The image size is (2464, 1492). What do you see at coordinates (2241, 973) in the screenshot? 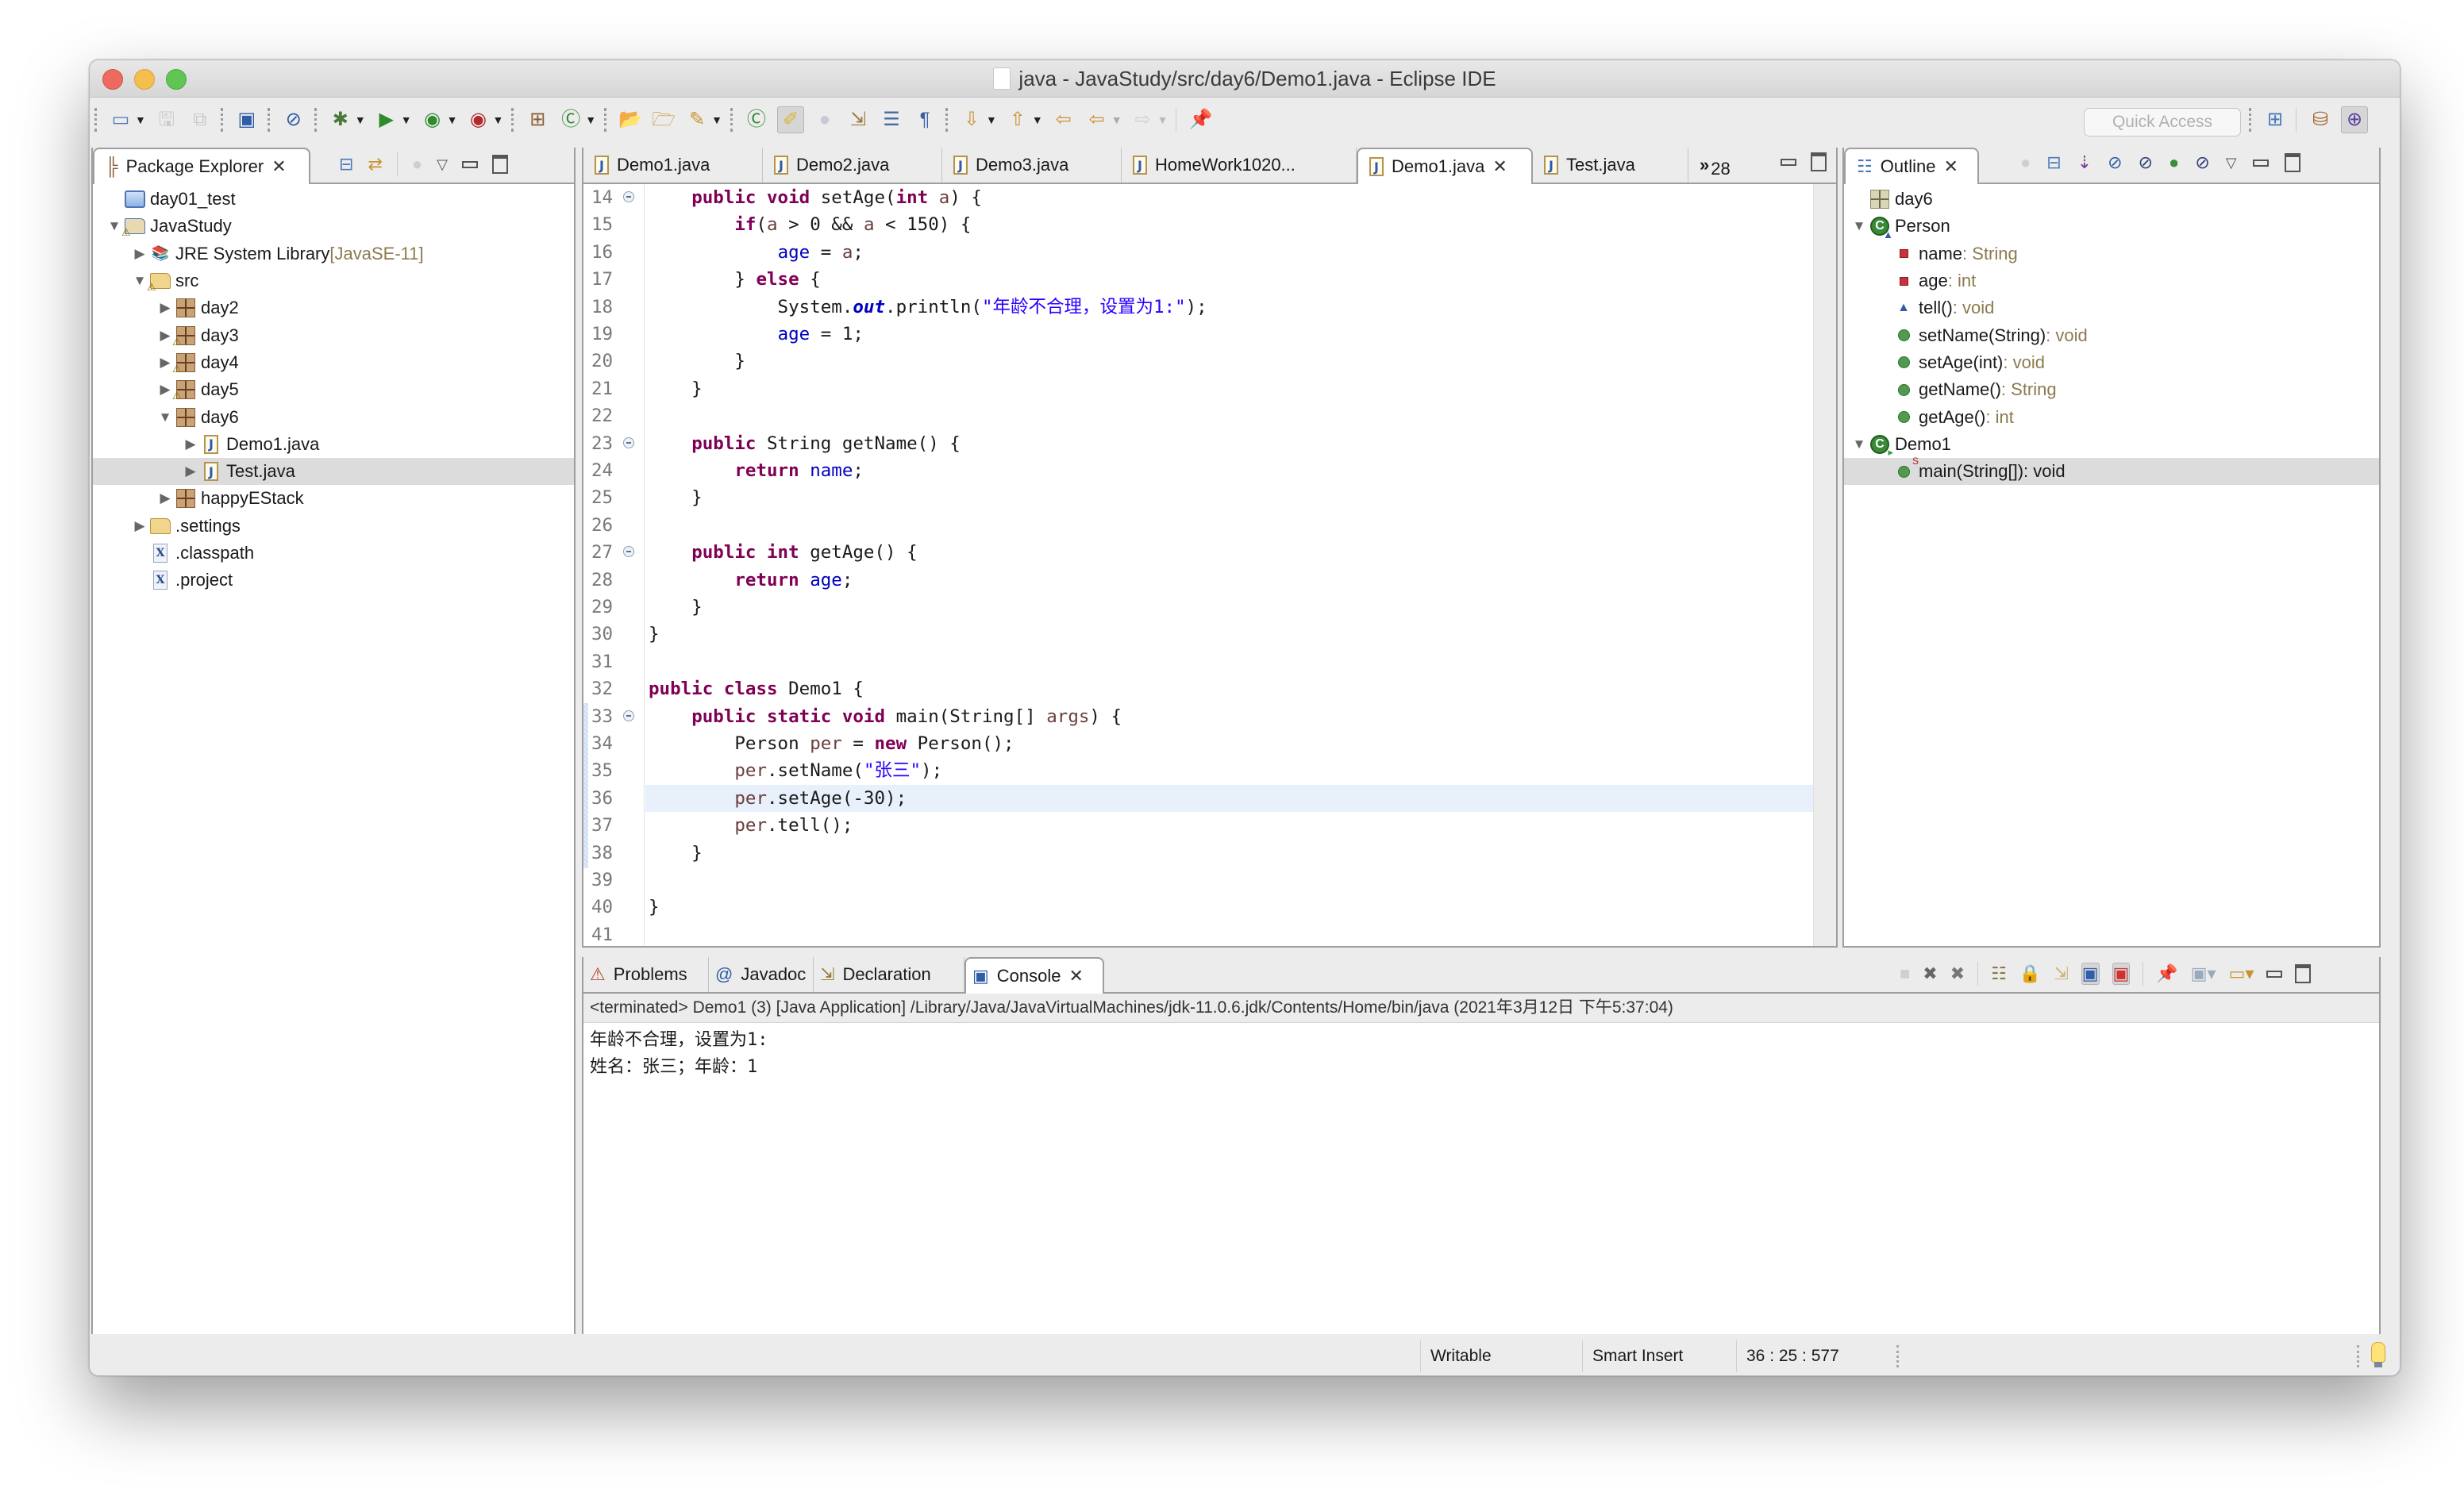
I see `open-console-icon: ▭▾` at bounding box center [2241, 973].